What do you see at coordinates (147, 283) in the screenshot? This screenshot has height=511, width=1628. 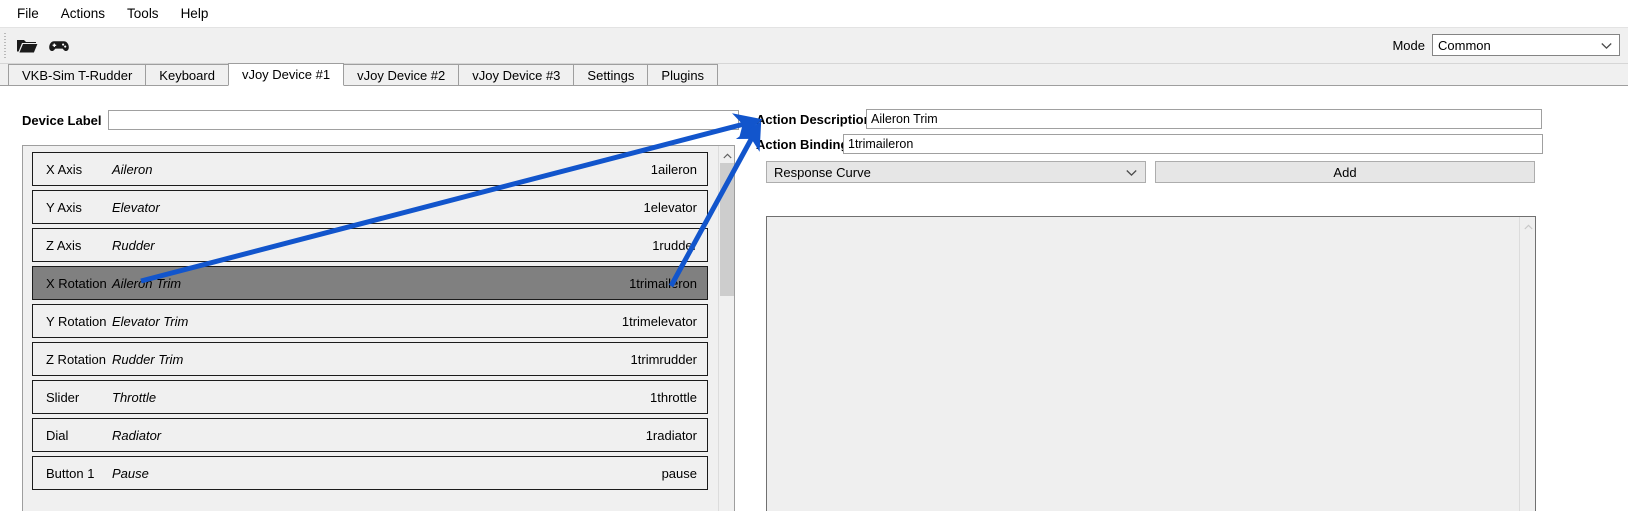 I see `row-description: Aileron Trim` at bounding box center [147, 283].